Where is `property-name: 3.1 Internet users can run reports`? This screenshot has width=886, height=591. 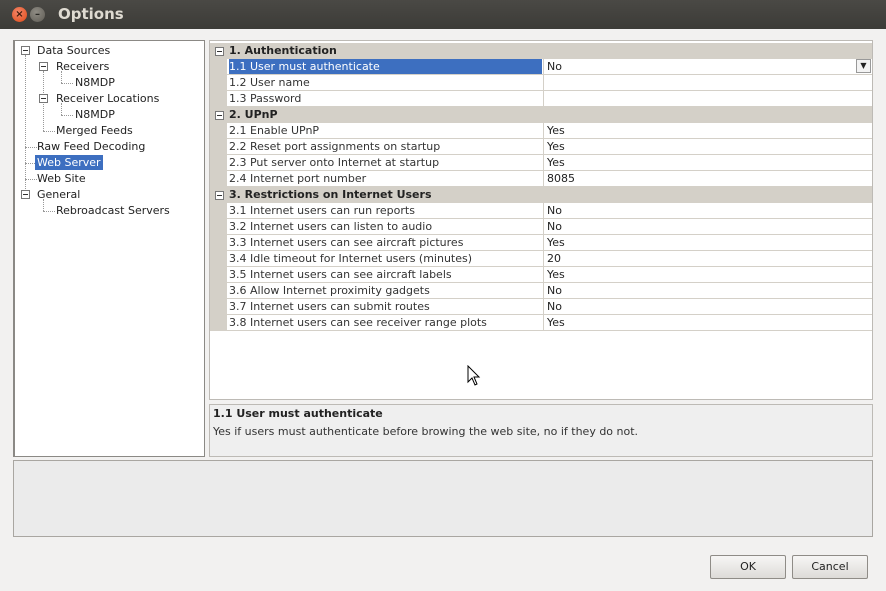
property-name: 3.1 Internet users can run reports is located at coordinates (322, 210).